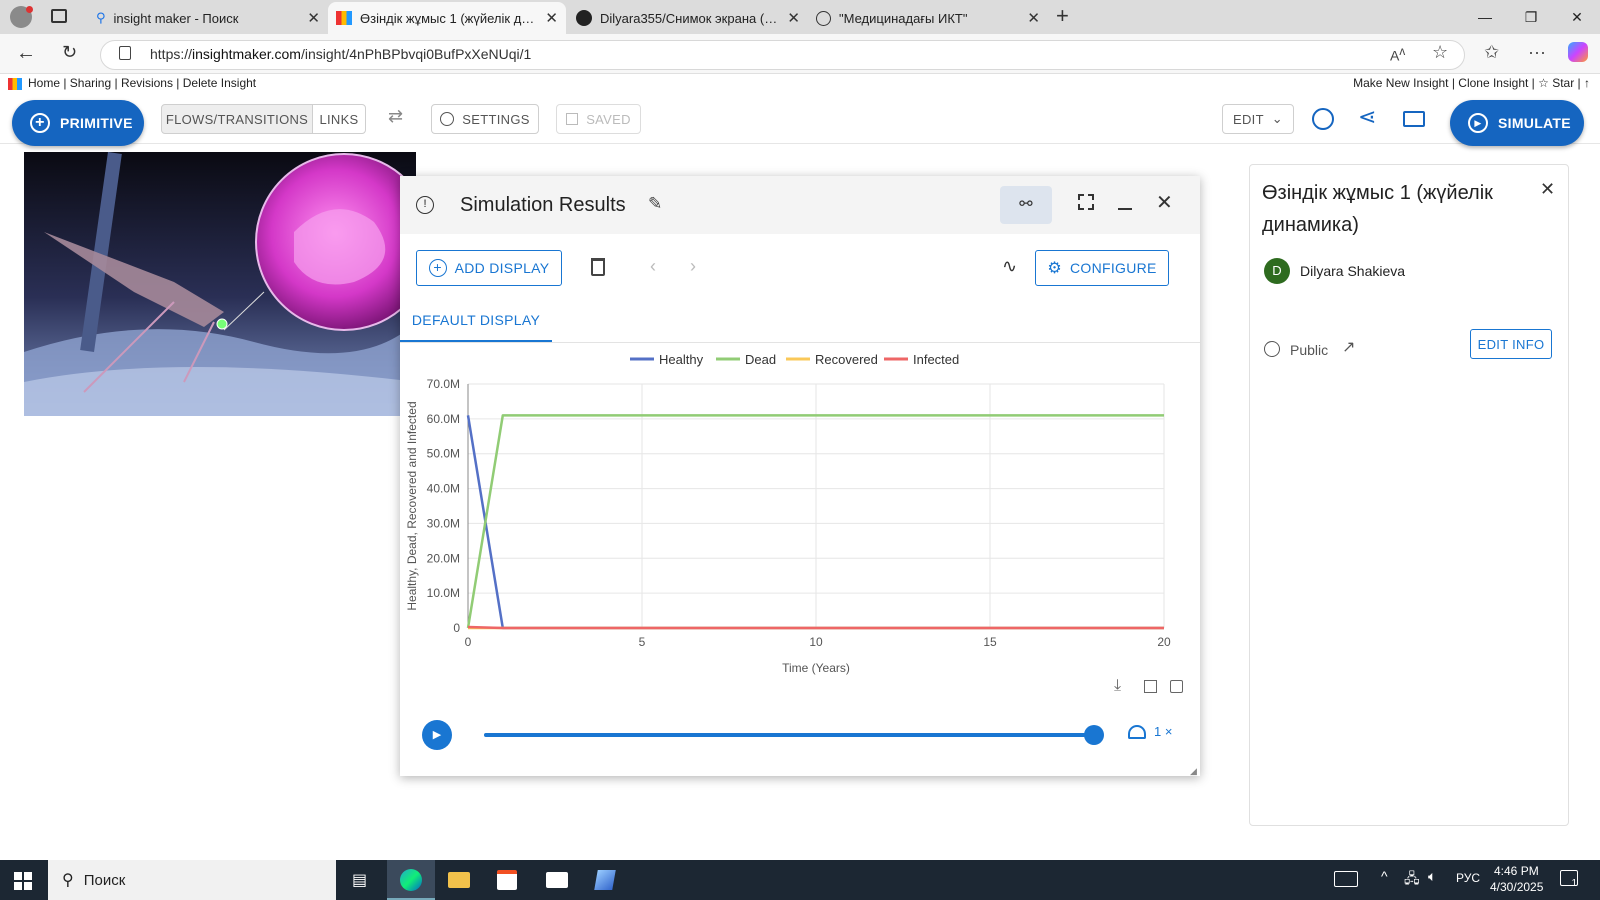  Describe the element at coordinates (78, 123) in the screenshot. I see `primitive-button: + PRIMITIVE` at that location.